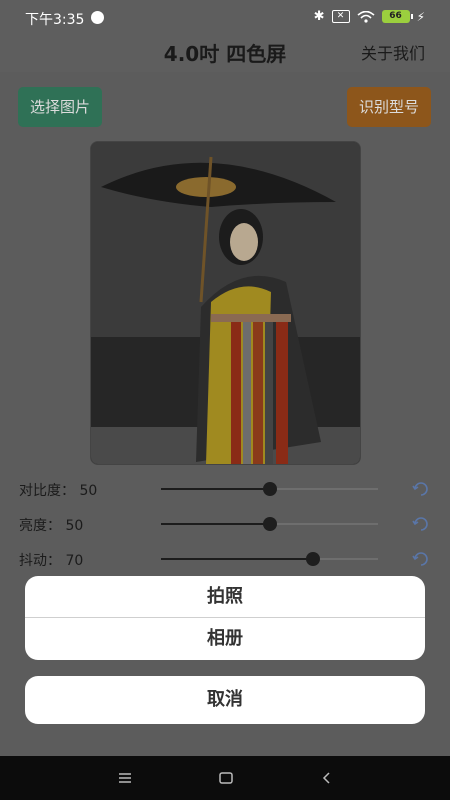 This screenshot has width=450, height=800. Describe the element at coordinates (225, 638) in the screenshot. I see `album-option: 相册` at that location.